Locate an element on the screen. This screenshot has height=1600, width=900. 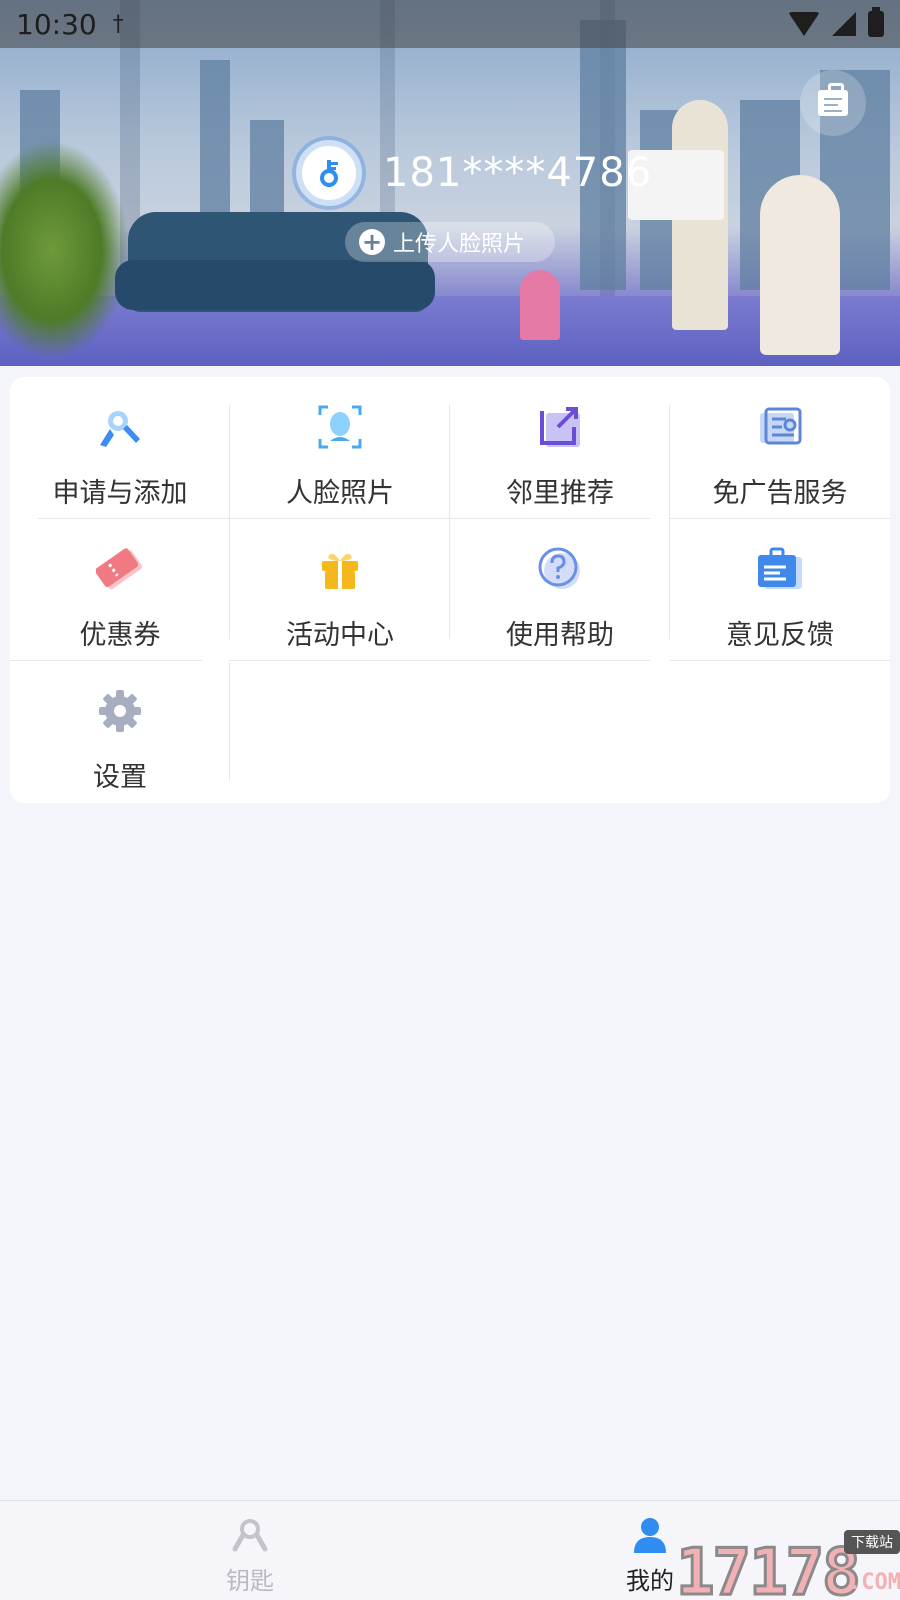
menu-item-apply-add: 申请与添加 is located at coordinates (120, 448).